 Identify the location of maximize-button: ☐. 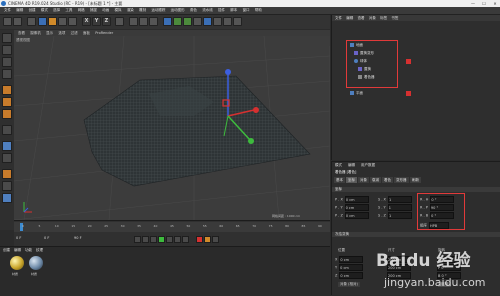
(484, 3).